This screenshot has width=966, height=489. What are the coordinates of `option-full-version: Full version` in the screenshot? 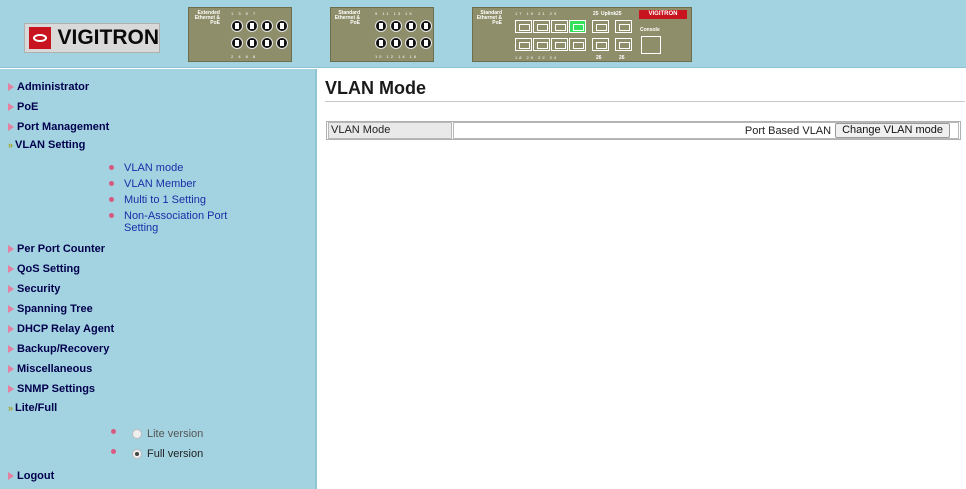 It's located at (157, 454).